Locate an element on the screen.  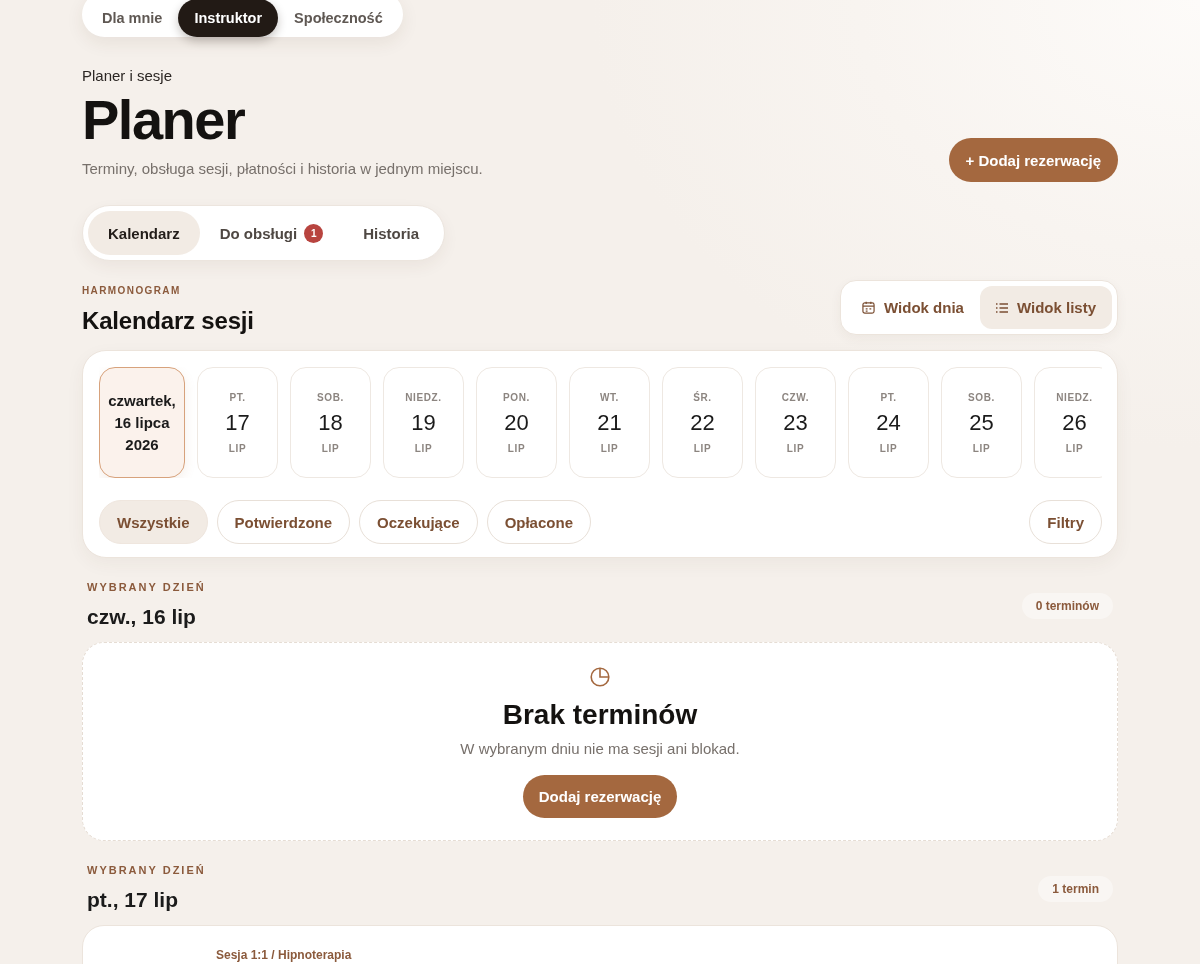
empty-state-title: Brak terminów is located at coordinates (600, 715).